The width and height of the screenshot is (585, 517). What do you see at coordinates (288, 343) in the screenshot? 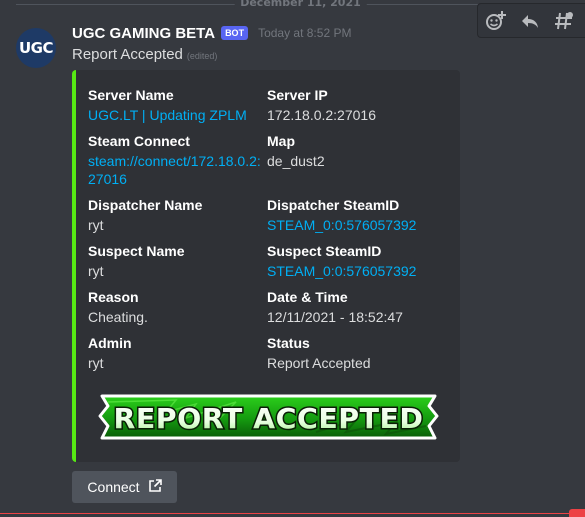
I see `field-name: Status` at bounding box center [288, 343].